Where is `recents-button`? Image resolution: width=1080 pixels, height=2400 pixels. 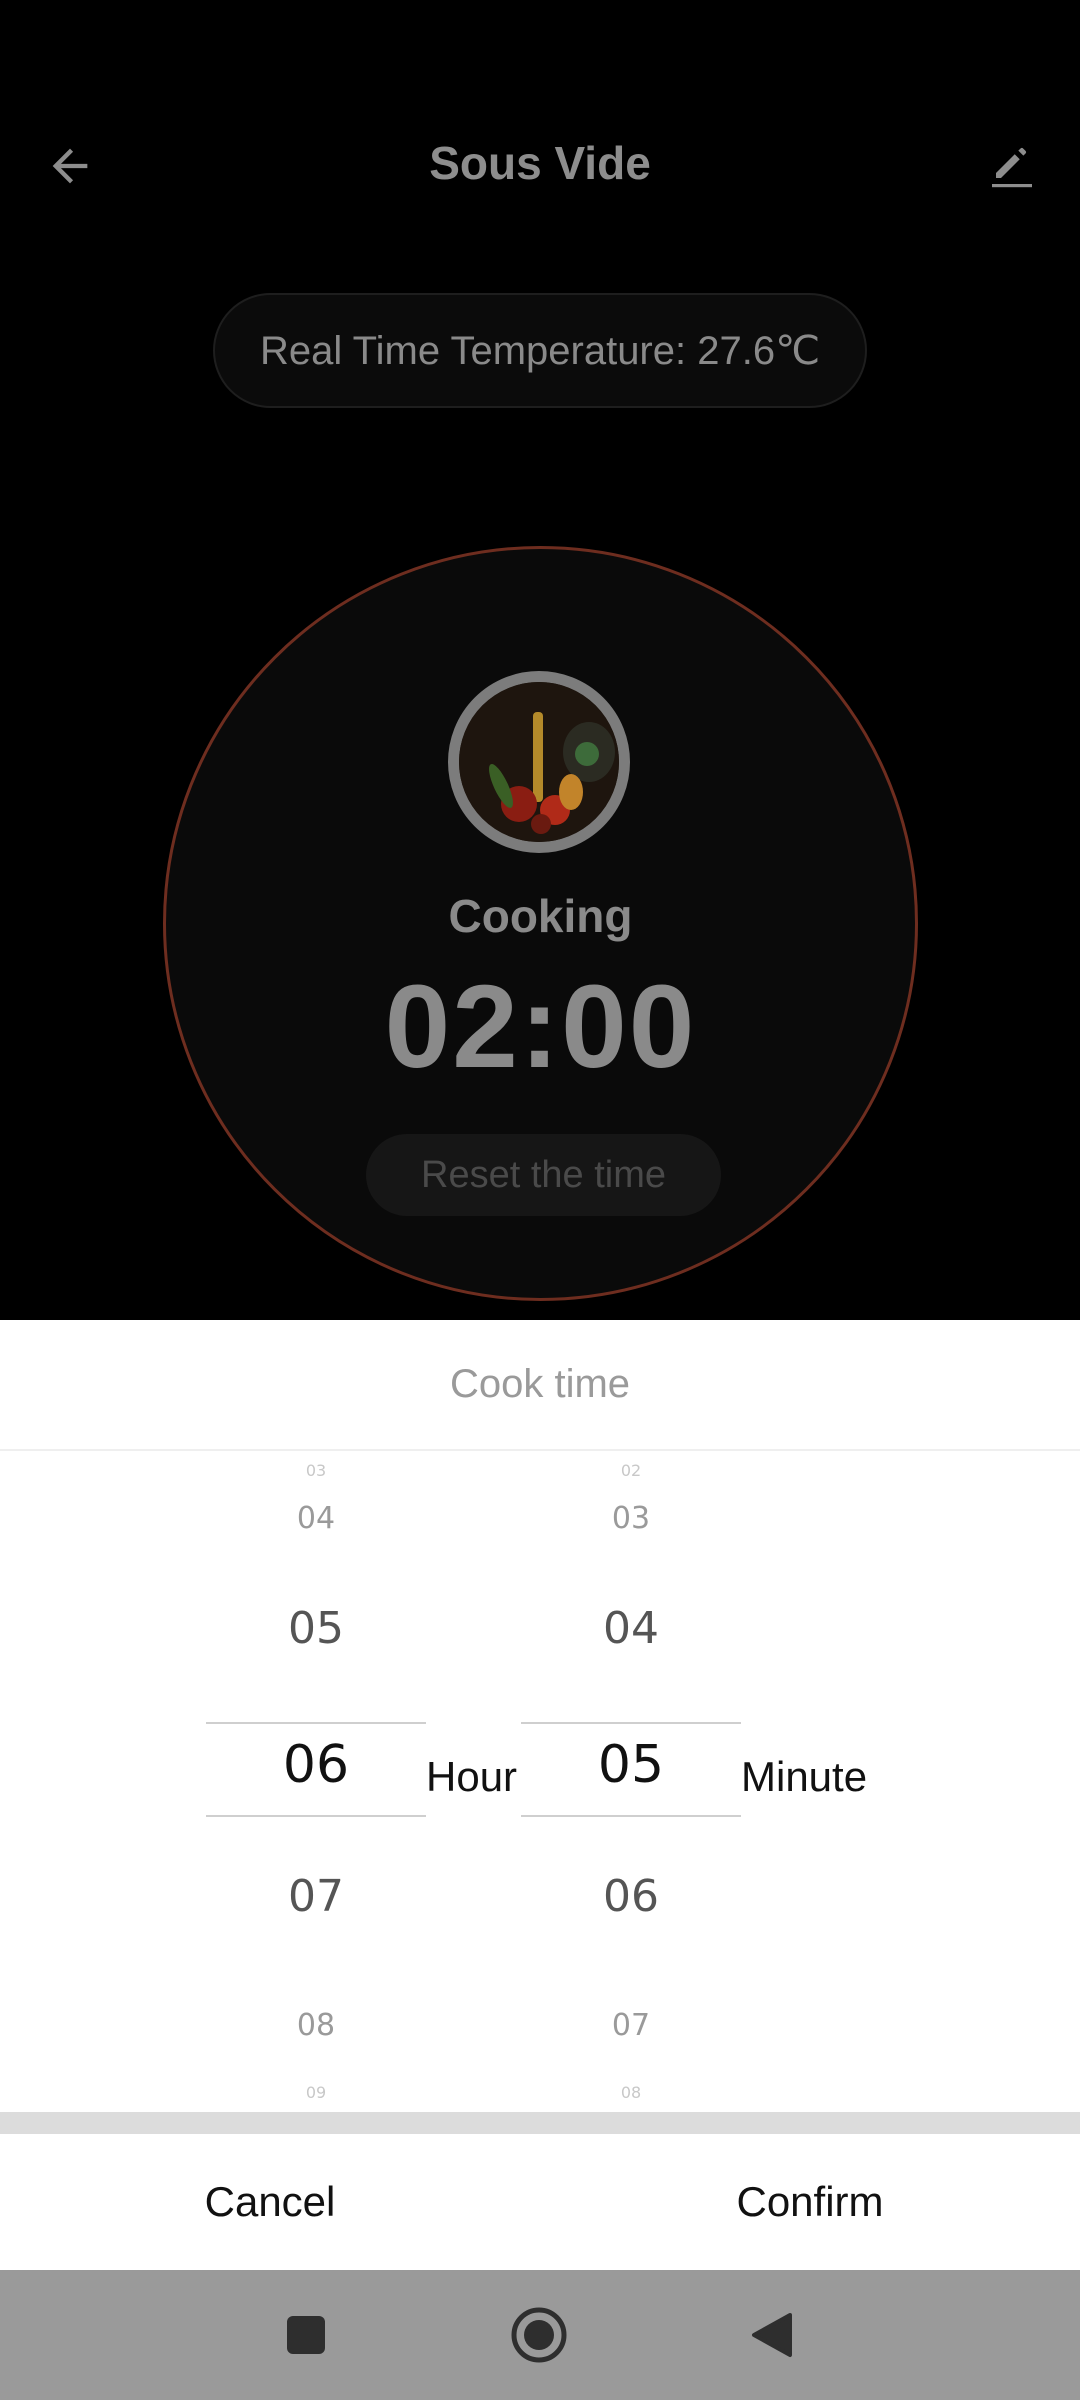 recents-button is located at coordinates (306, 2335).